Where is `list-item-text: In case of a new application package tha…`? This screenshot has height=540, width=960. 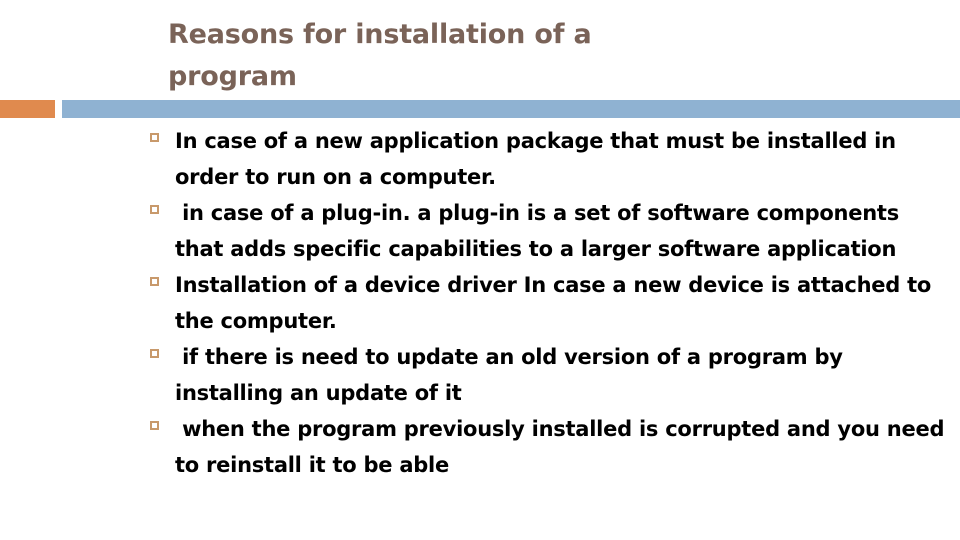
list-item-text: In case of a new application package tha… is located at coordinates (539, 159).